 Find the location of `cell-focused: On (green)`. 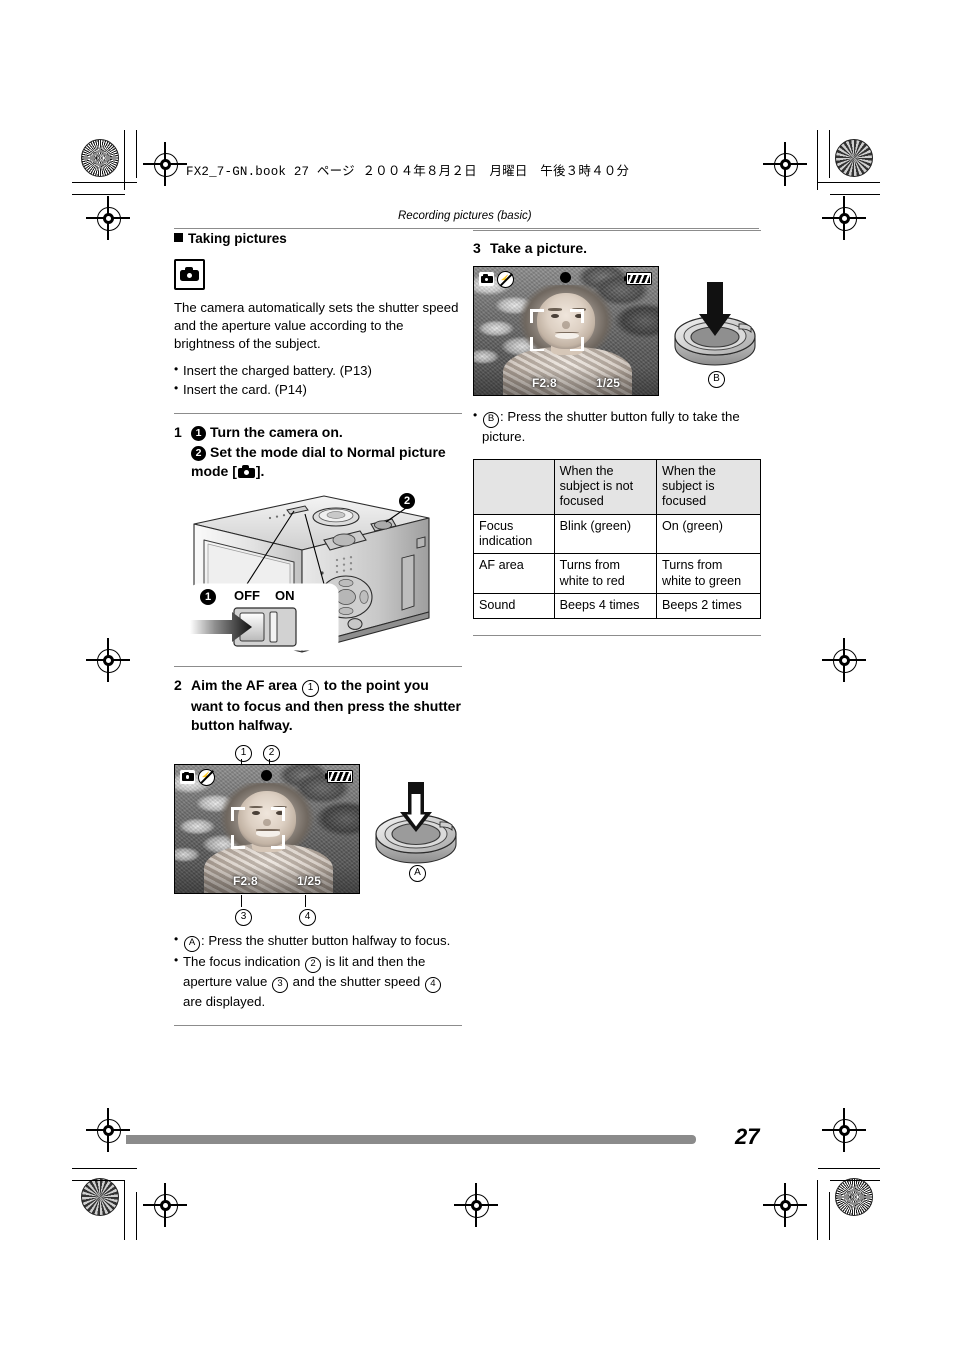

cell-focused: On (green) is located at coordinates (708, 534).